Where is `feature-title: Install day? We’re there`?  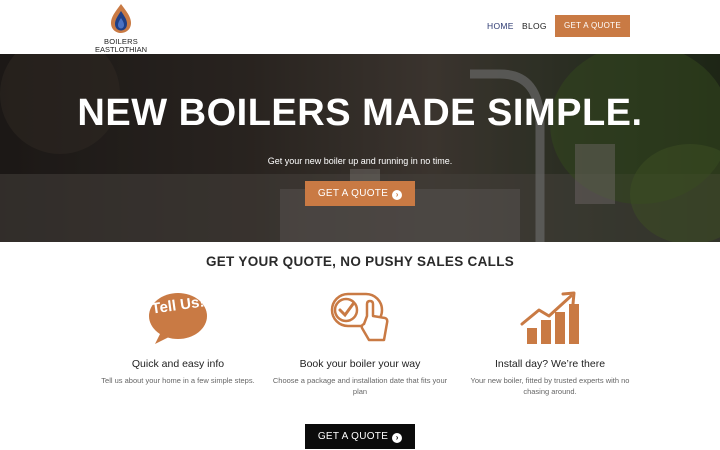
feature-title: Install day? We’re there is located at coordinates (550, 364).